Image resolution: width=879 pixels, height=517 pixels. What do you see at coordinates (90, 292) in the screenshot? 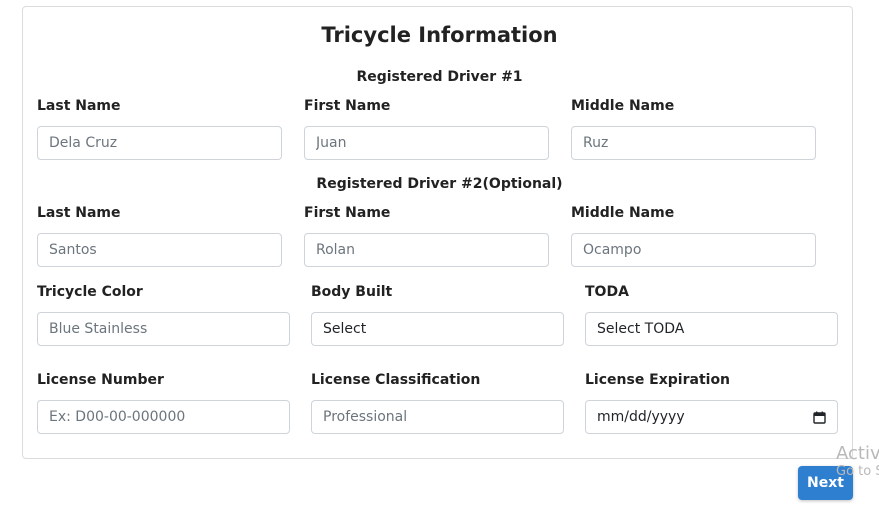
I see `tricycle-color-label: Tricycle Color` at bounding box center [90, 292].